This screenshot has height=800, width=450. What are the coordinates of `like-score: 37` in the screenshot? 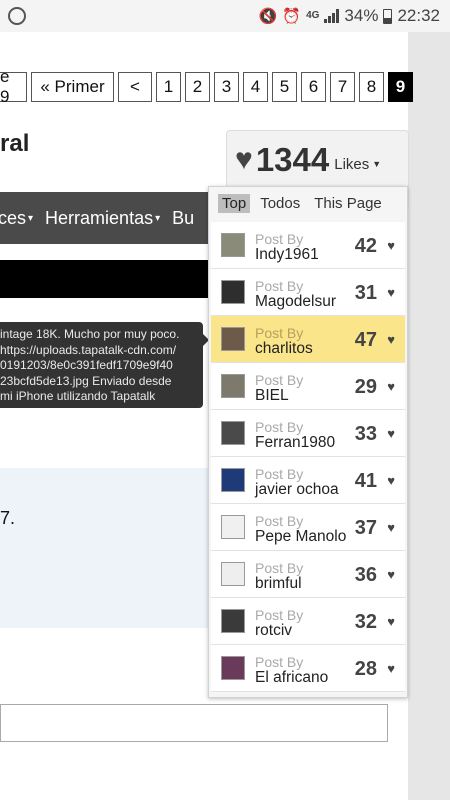 It's located at (365, 528).